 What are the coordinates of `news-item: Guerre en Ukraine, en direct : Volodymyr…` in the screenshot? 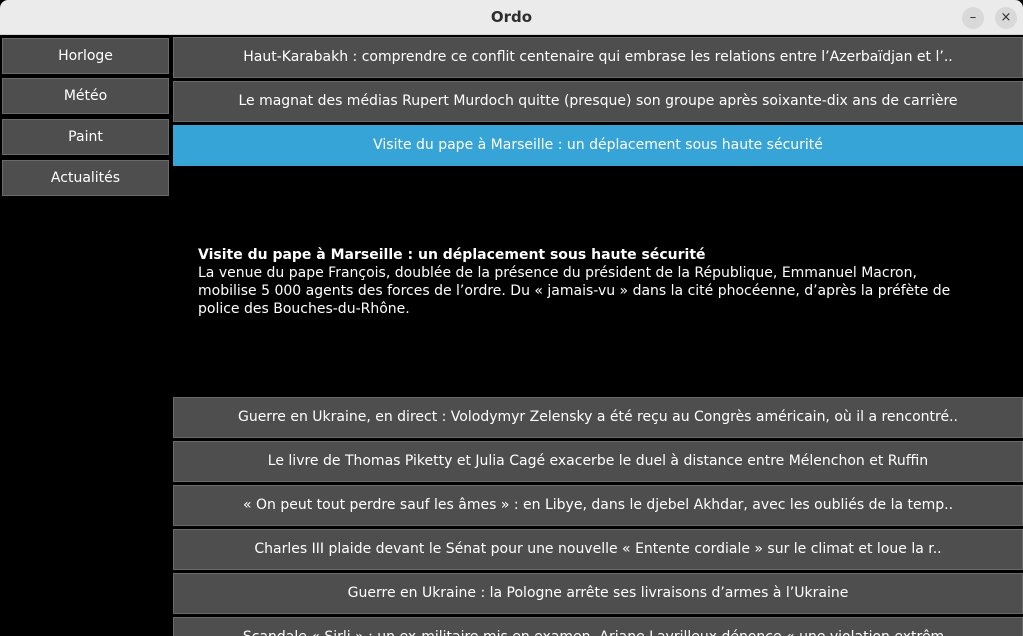 It's located at (598, 417).